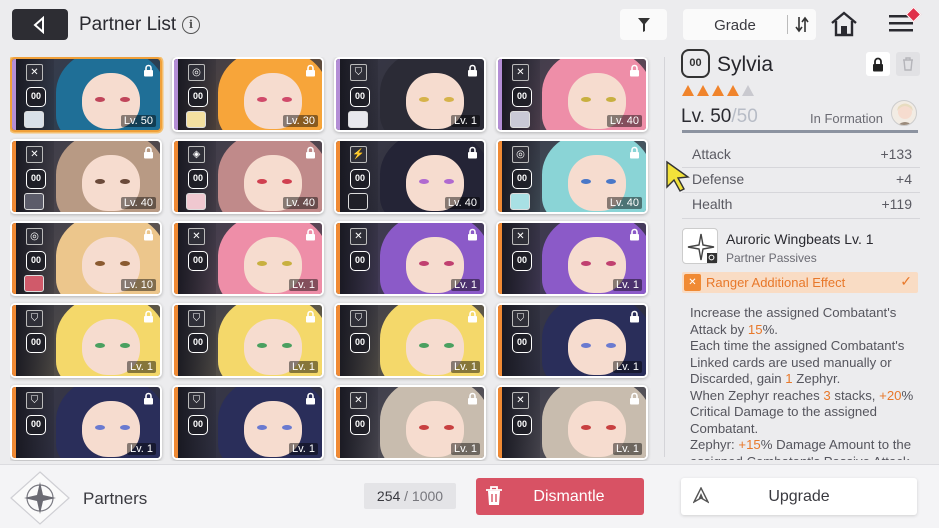  Describe the element at coordinates (771, 258) in the screenshot. I see `skill-subtitle: Partner Passives` at that location.